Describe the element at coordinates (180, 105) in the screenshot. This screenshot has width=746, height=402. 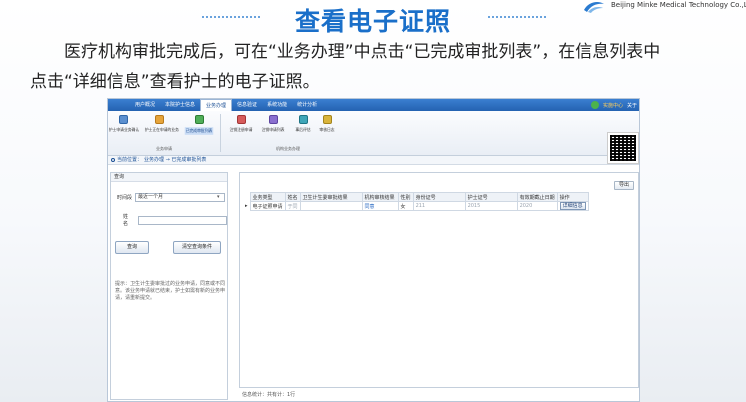
I see `menu-item-nurse-info: 本院护士信息` at that location.